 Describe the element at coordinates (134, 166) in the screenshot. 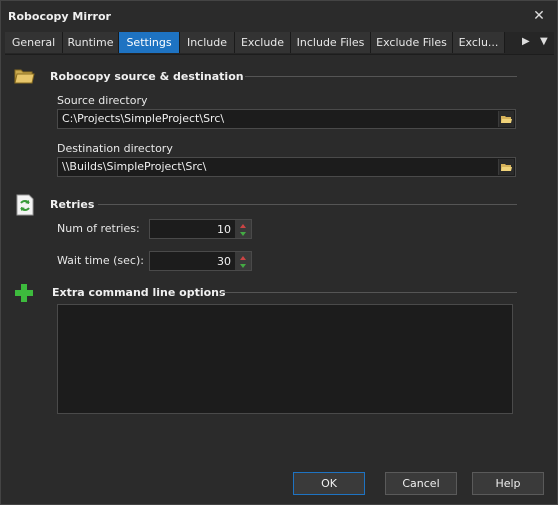

I see `destination-directory-value: \\Builds\SimpleProject\Src\` at that location.